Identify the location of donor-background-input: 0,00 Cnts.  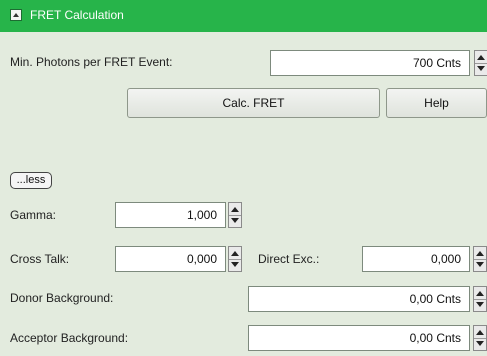
(359, 299).